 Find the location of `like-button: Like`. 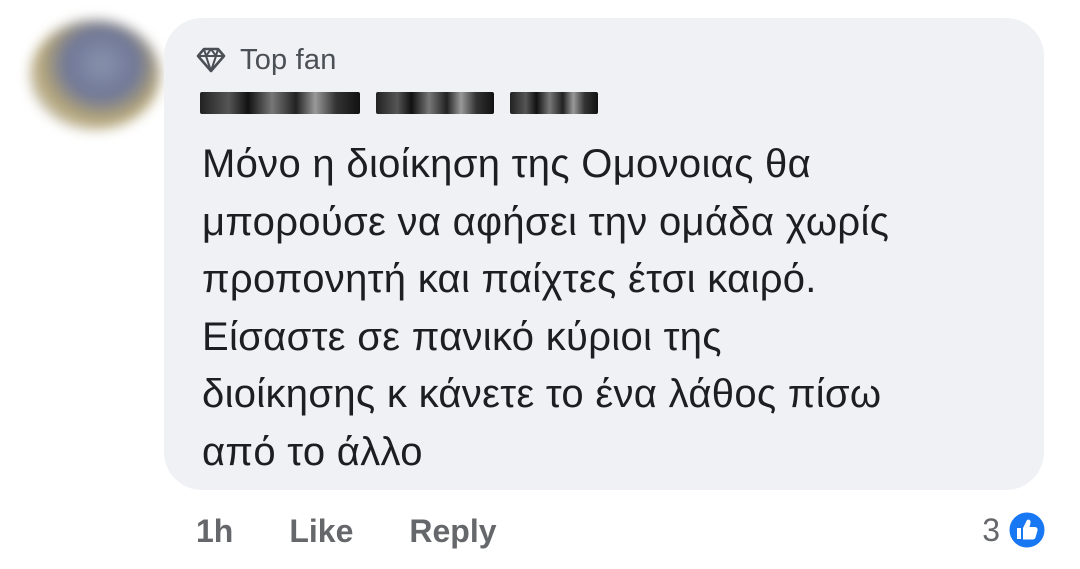

like-button: Like is located at coordinates (321, 531).